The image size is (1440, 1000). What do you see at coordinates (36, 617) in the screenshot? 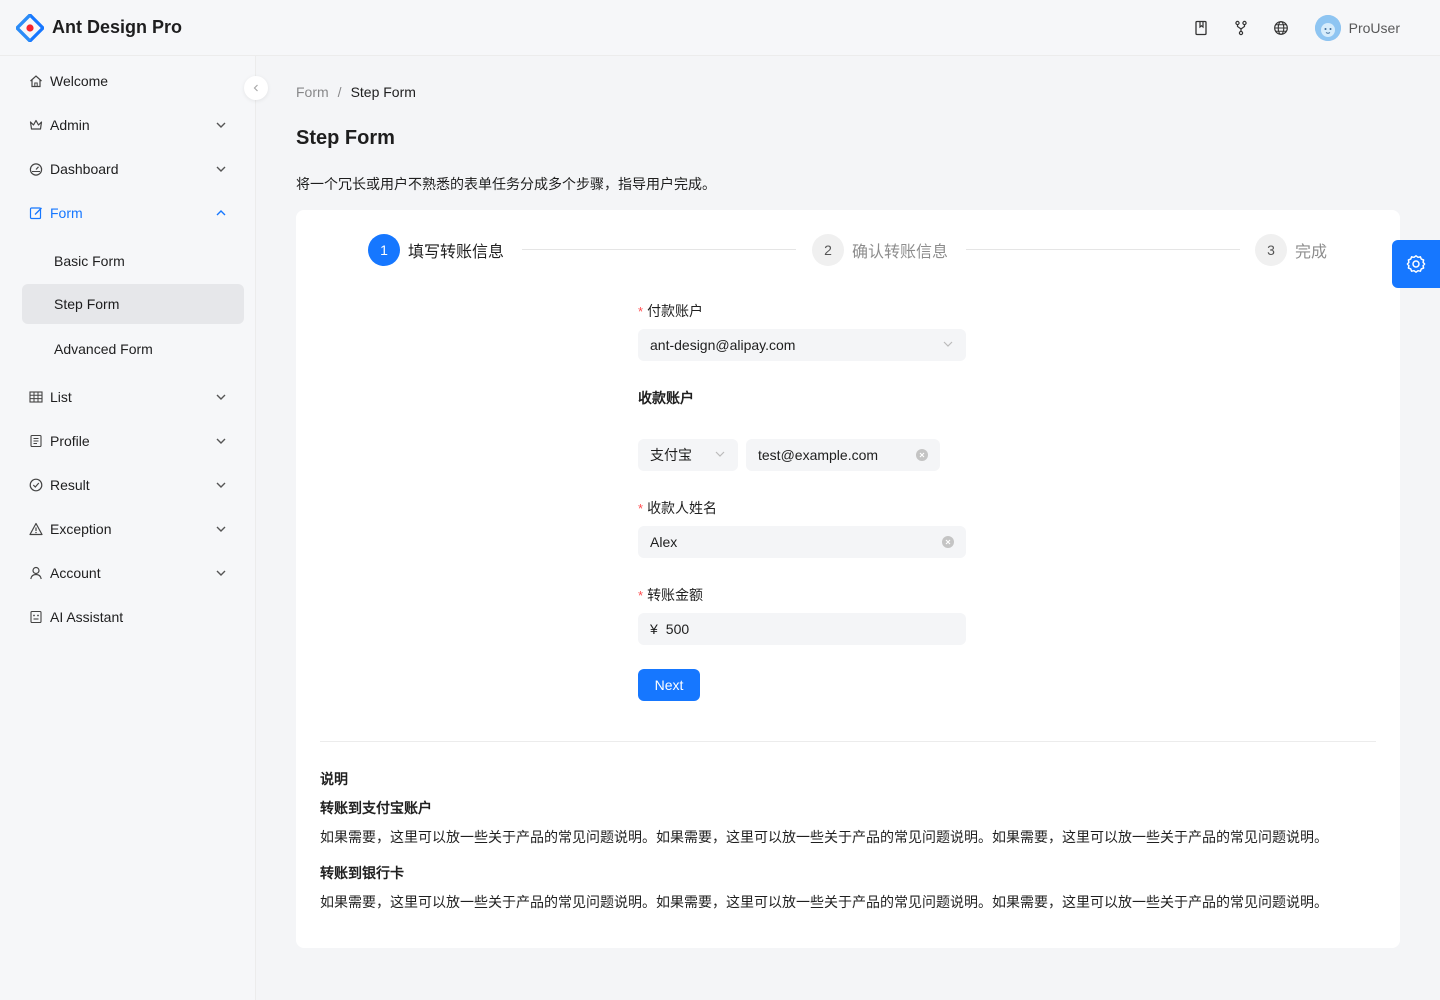
I see `robot-icon` at bounding box center [36, 617].